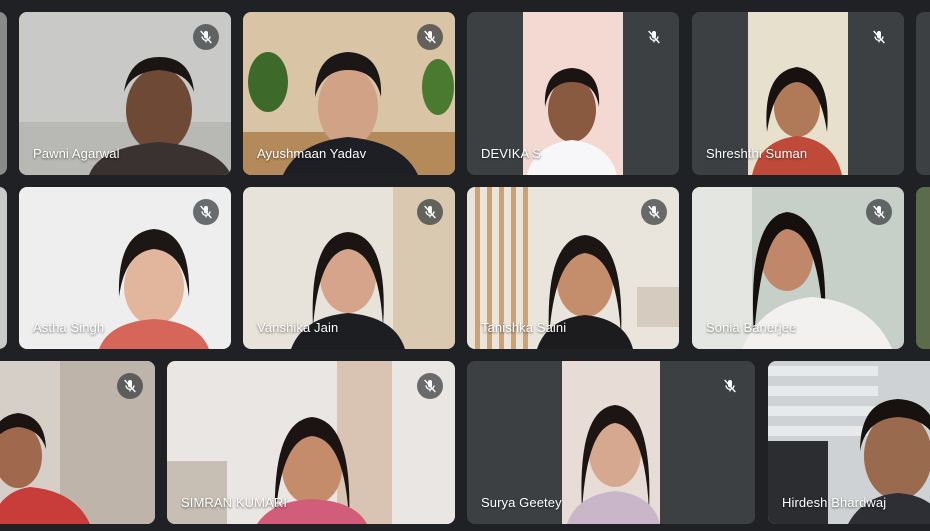 The image size is (930, 531). I want to click on participant-tile: Ayushmaan Yadav, so click(349, 93).